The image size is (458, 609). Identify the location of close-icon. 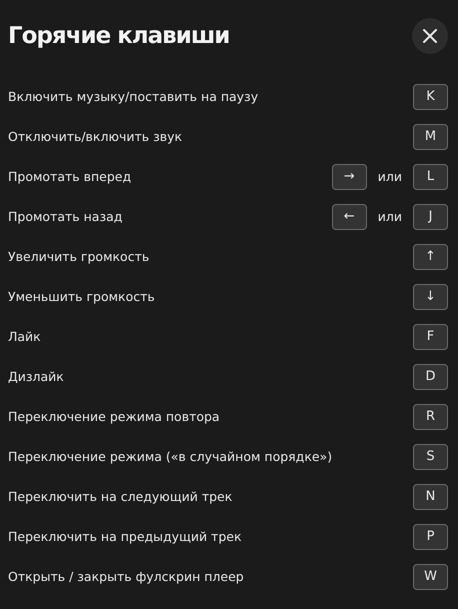
(430, 36).